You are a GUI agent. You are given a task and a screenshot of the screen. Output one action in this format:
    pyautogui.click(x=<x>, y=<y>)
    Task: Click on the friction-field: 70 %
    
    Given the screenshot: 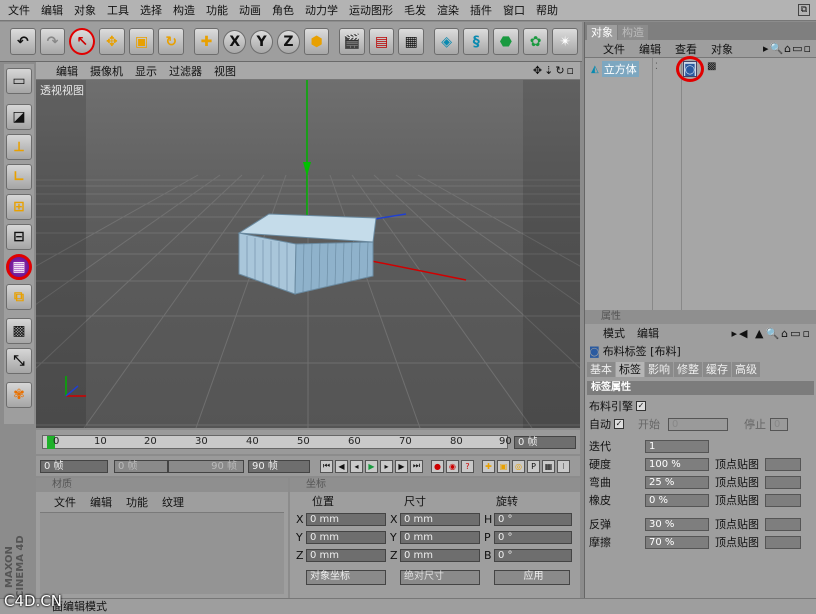 What is the action you would take?
    pyautogui.click(x=677, y=542)
    